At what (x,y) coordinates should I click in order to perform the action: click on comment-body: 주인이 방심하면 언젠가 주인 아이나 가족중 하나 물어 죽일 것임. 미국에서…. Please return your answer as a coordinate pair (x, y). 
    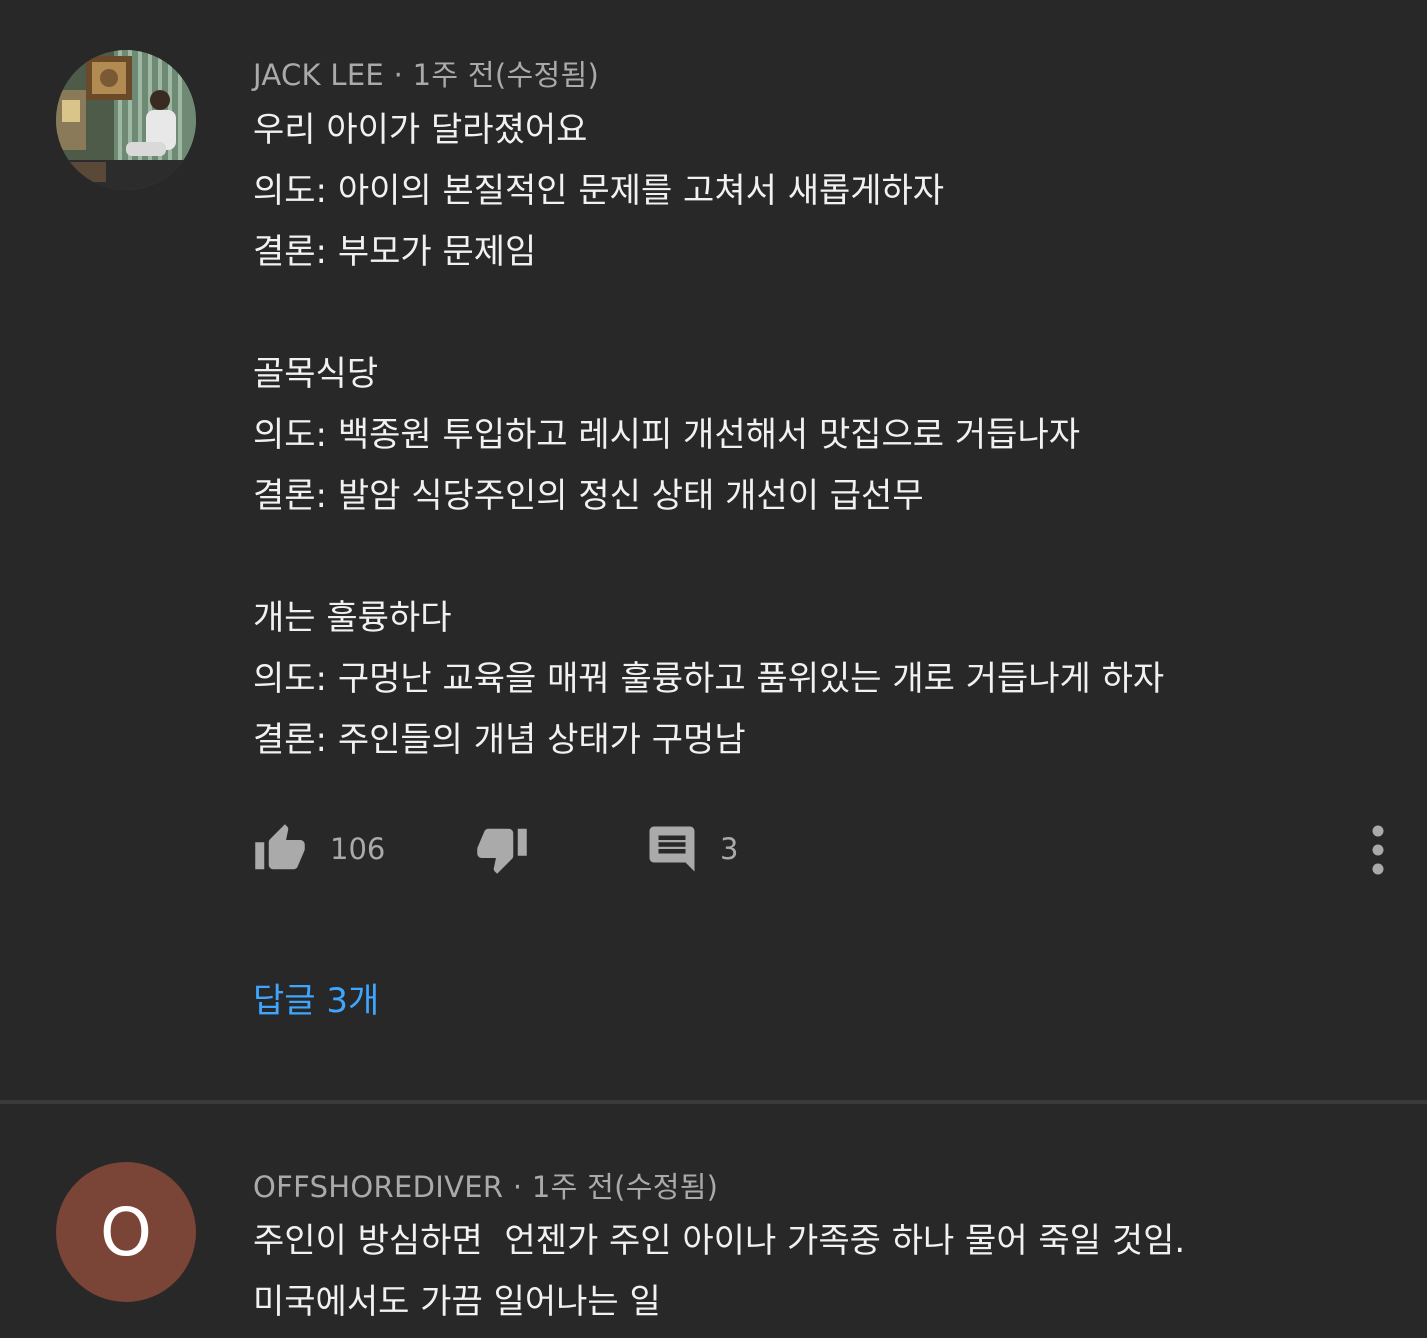
    Looking at the image, I should click on (719, 1272).